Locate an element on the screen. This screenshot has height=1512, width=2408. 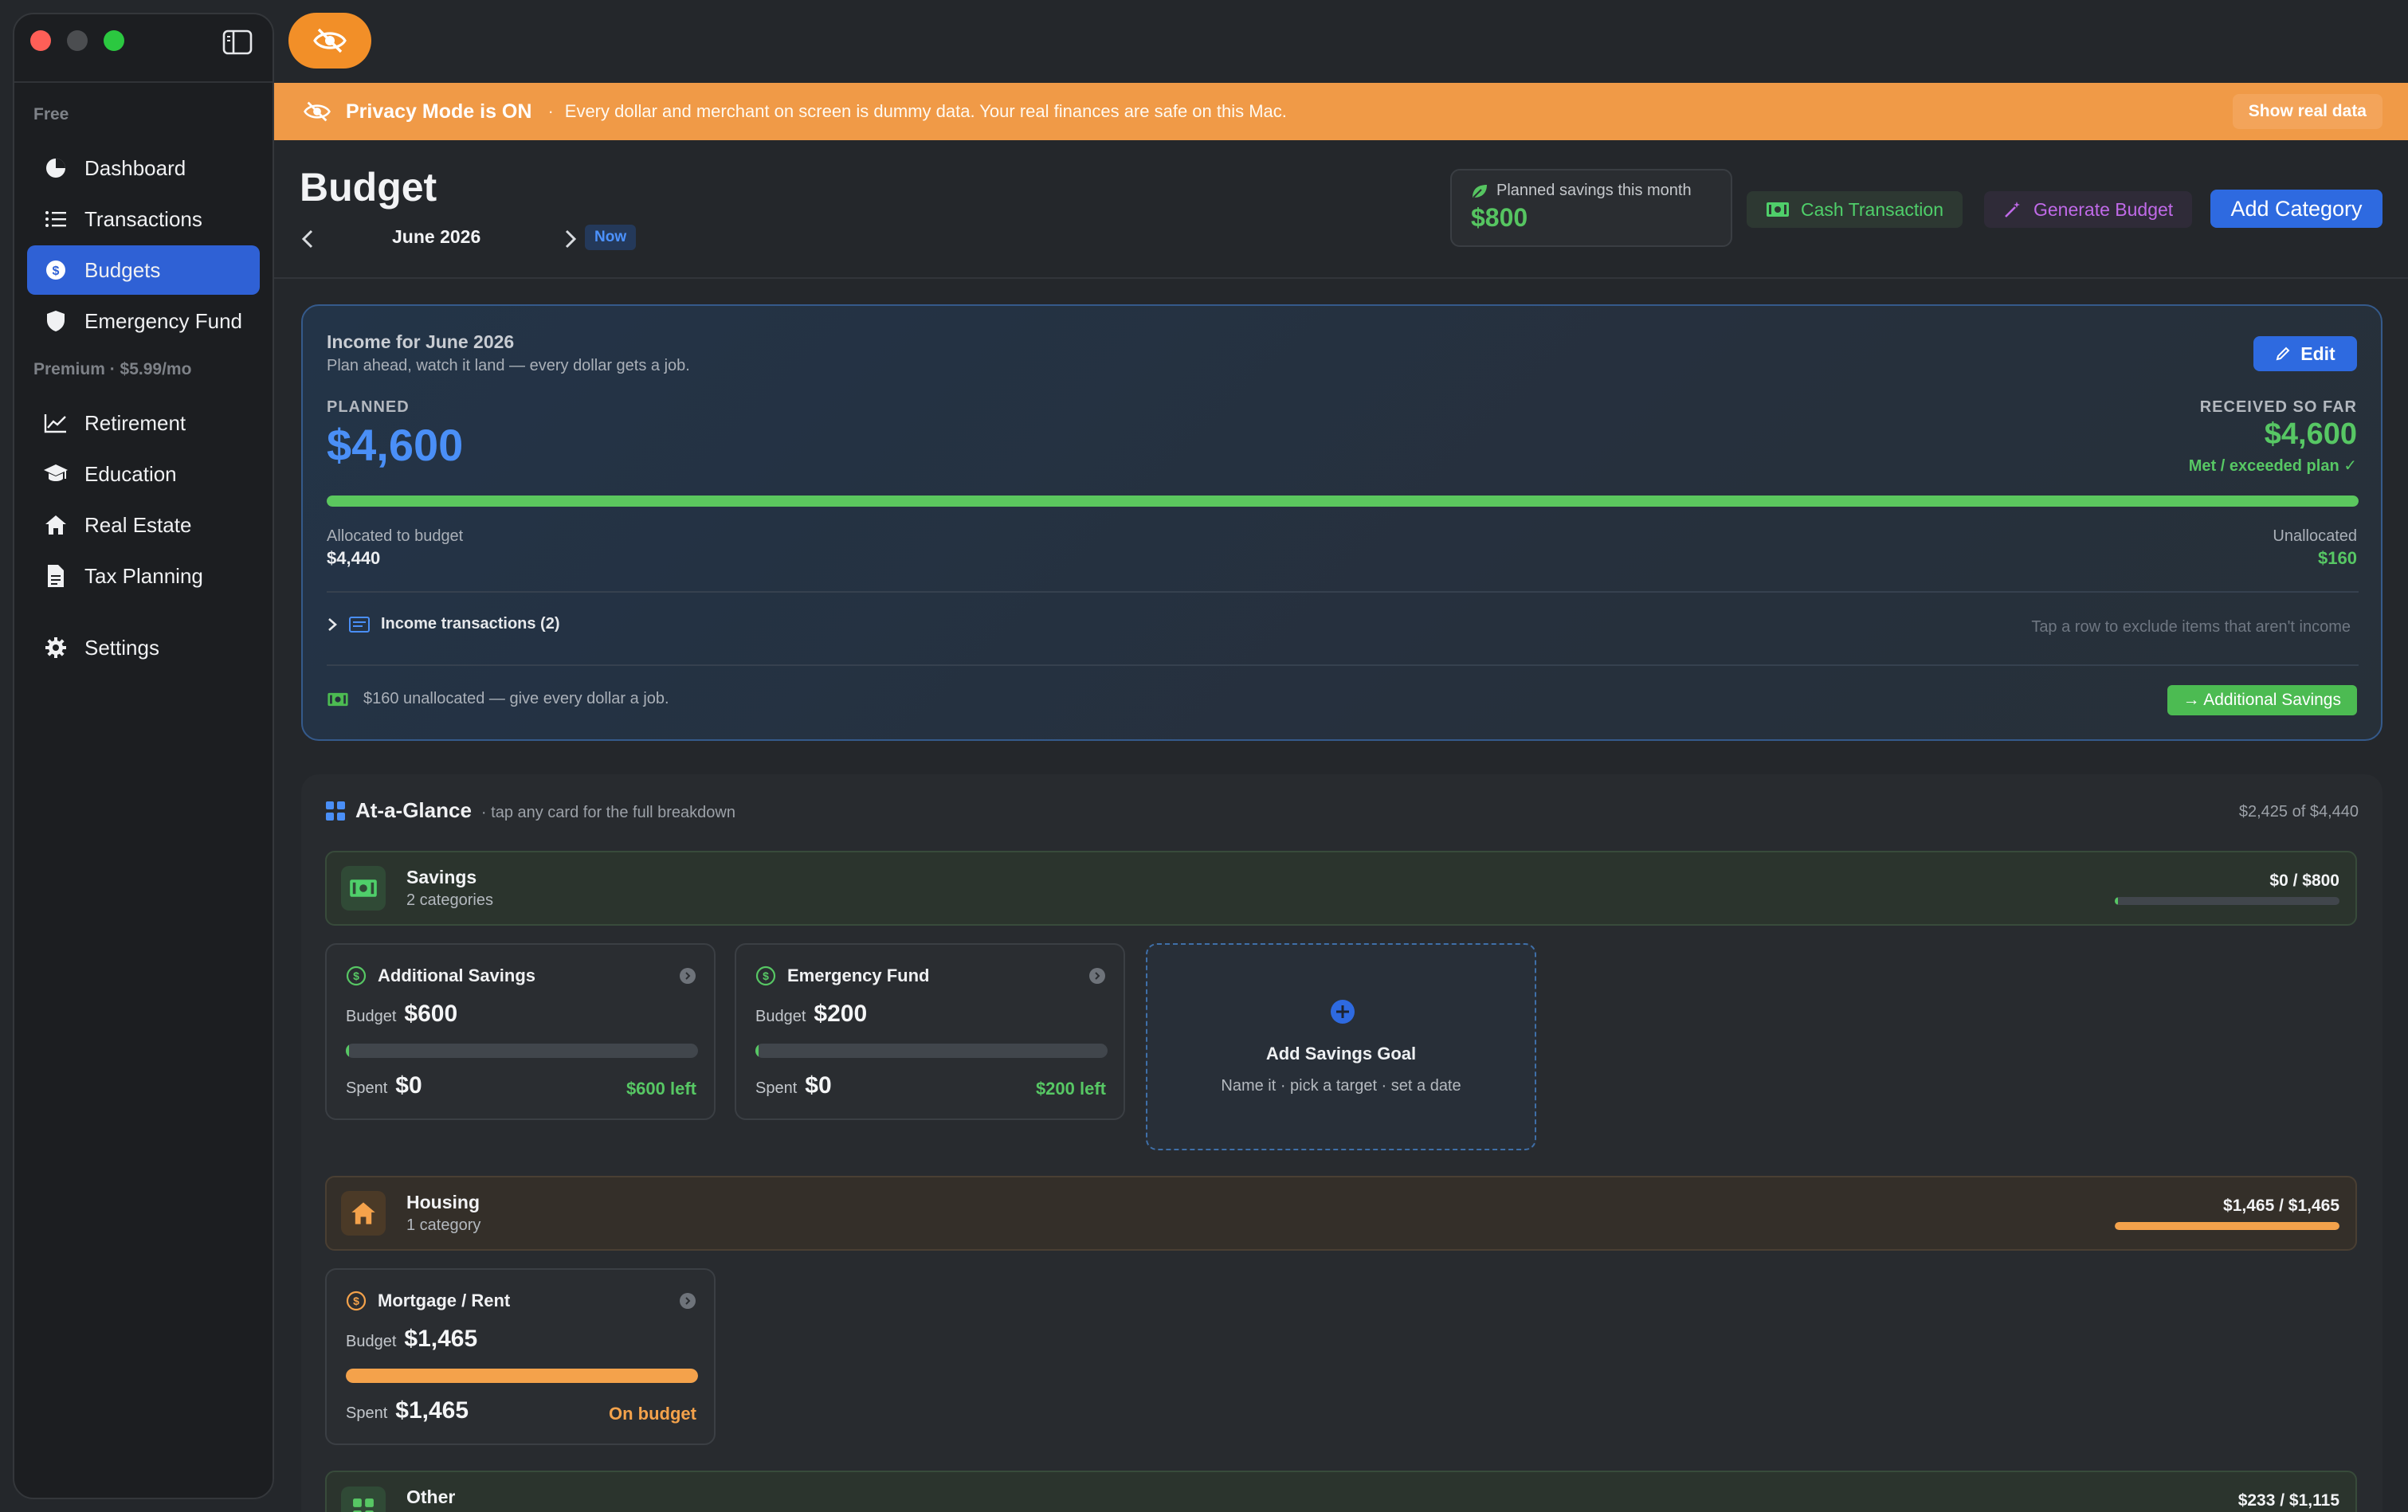
sidebar-item-education: Education is located at coordinates (143, 474).